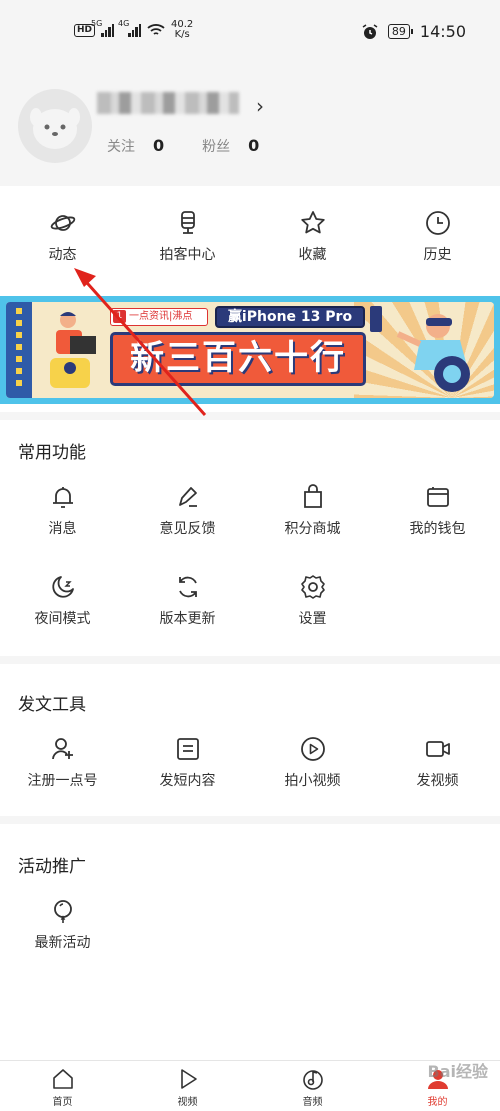 This screenshot has height=1111, width=500. I want to click on video-camera-icon, so click(437, 749).